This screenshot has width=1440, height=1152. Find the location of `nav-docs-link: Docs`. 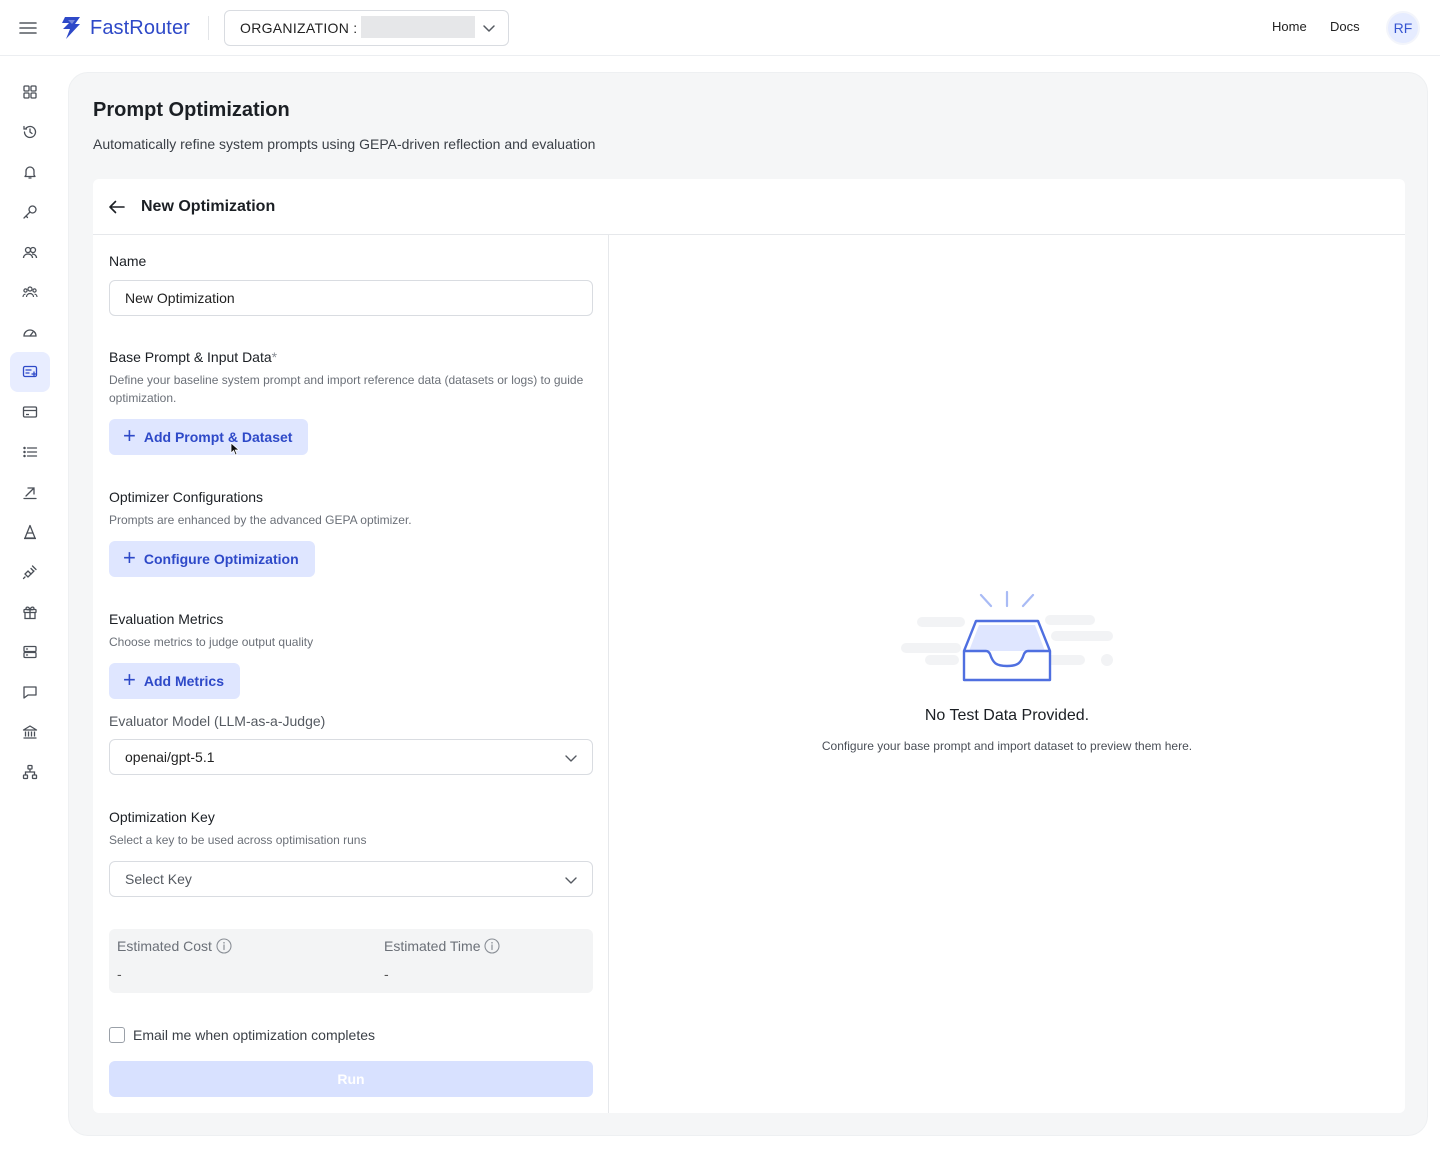

nav-docs-link: Docs is located at coordinates (1345, 26).